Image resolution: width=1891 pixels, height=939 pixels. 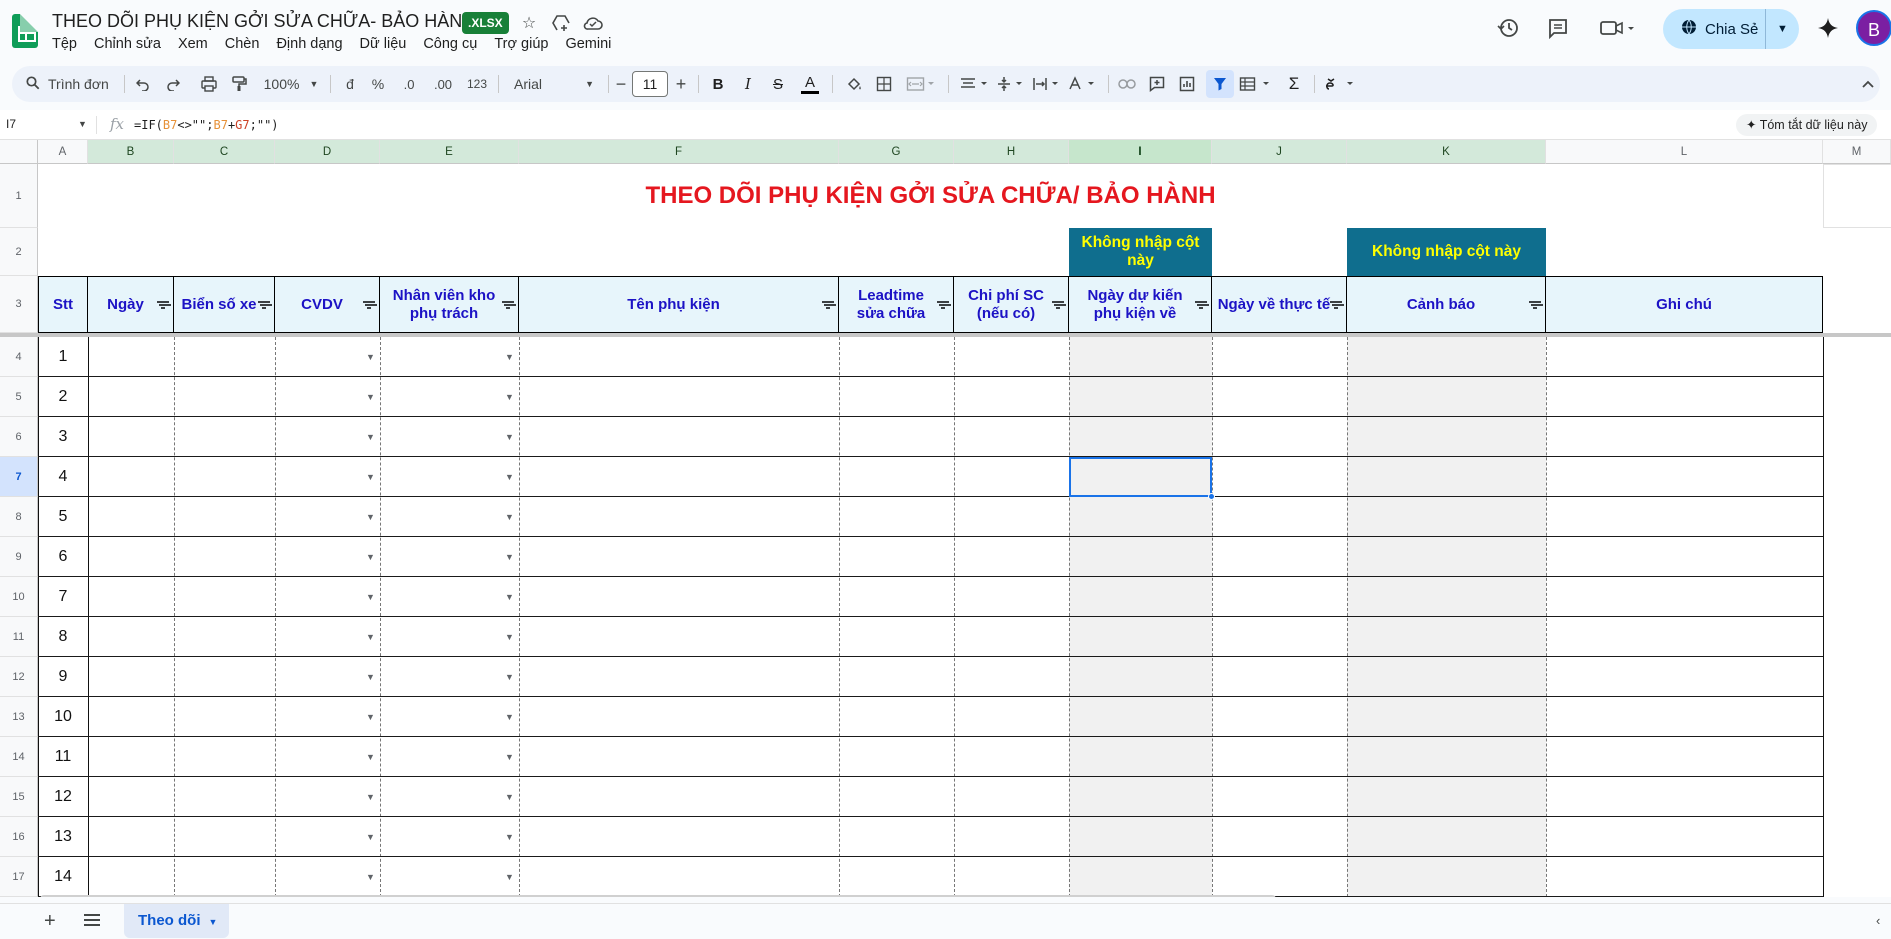 What do you see at coordinates (25, 31) in the screenshot?
I see `sheets-logo-icon` at bounding box center [25, 31].